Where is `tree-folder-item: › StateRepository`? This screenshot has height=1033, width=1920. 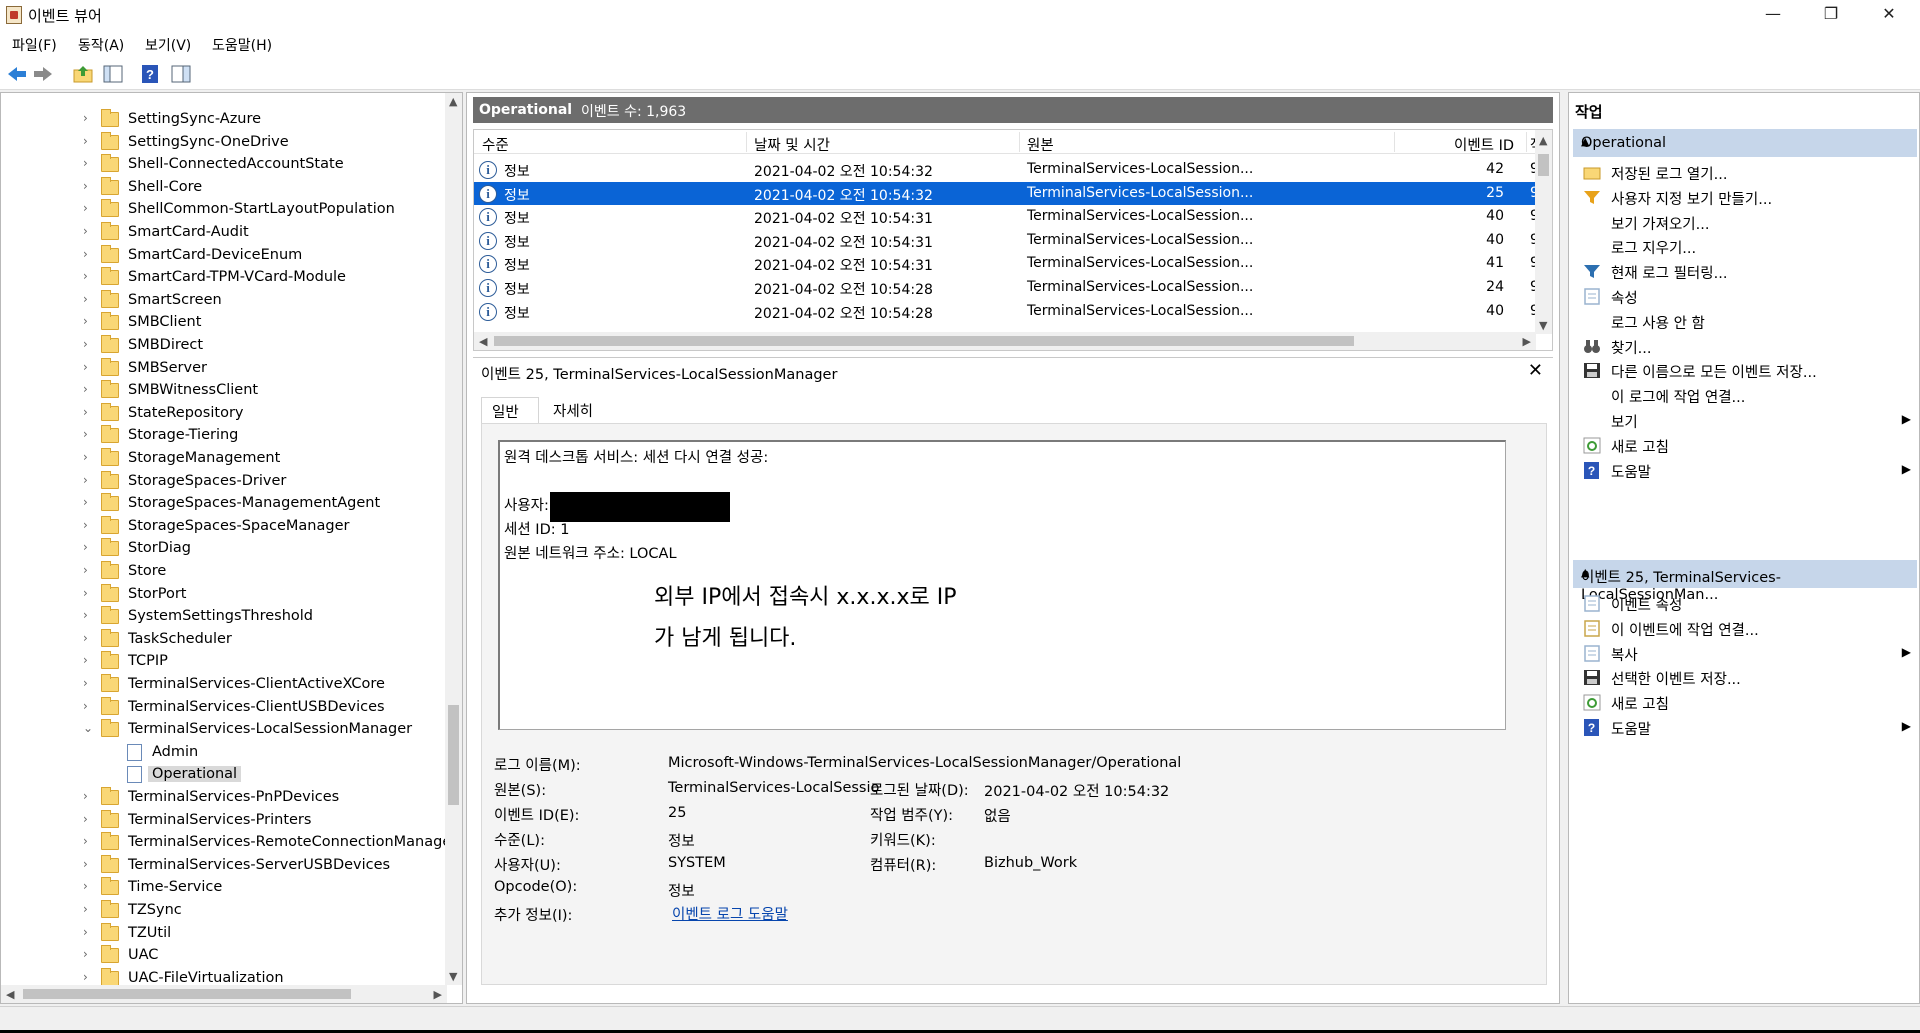
tree-folder-item: › StateRepository is located at coordinates (221, 413).